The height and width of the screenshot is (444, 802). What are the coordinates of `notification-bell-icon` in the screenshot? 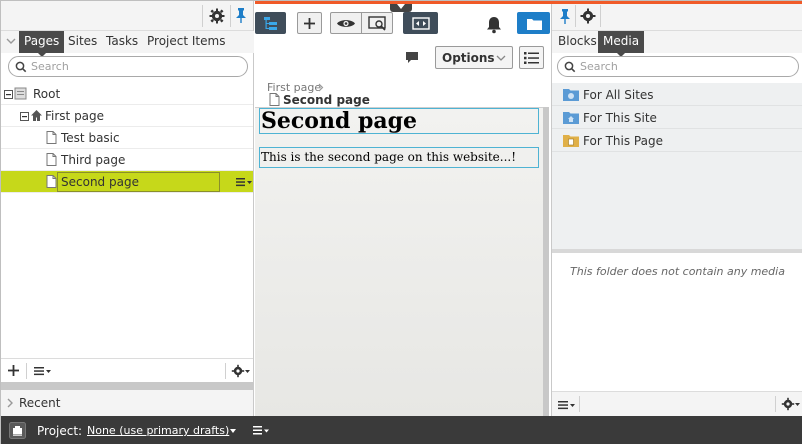 It's located at (494, 25).